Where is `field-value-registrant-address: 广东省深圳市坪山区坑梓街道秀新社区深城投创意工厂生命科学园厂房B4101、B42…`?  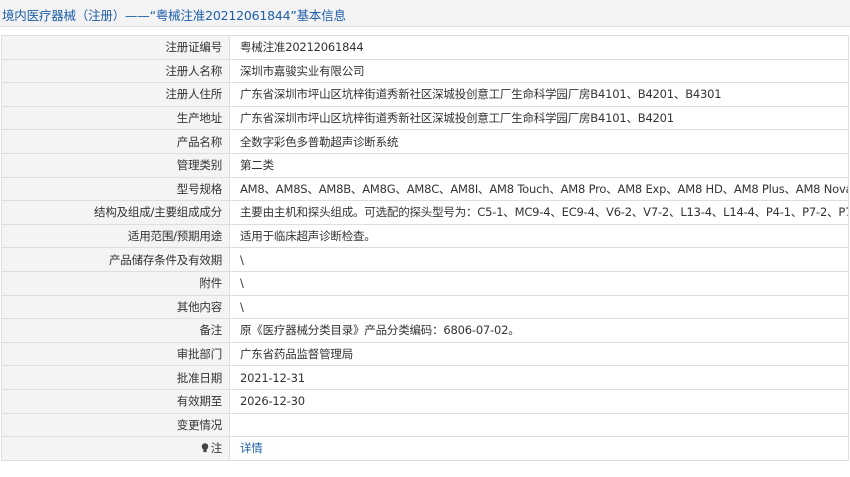
field-value-registrant-address: 广东省深圳市坪山区坑梓街道秀新社区深城投创意工厂生命科学园厂房B4101、B42… is located at coordinates (539, 94).